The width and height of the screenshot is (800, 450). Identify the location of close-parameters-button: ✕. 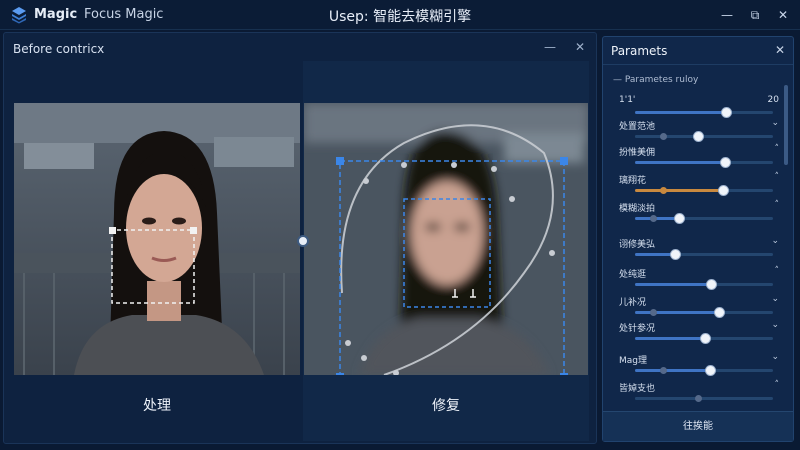
(780, 50).